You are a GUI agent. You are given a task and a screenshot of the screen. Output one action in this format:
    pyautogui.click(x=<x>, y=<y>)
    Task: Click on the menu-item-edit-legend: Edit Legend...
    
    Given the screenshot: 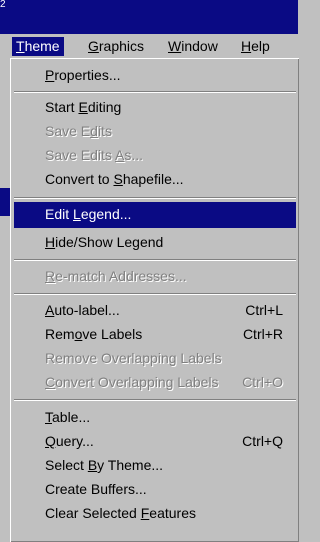 What is the action you would take?
    pyautogui.click(x=155, y=215)
    